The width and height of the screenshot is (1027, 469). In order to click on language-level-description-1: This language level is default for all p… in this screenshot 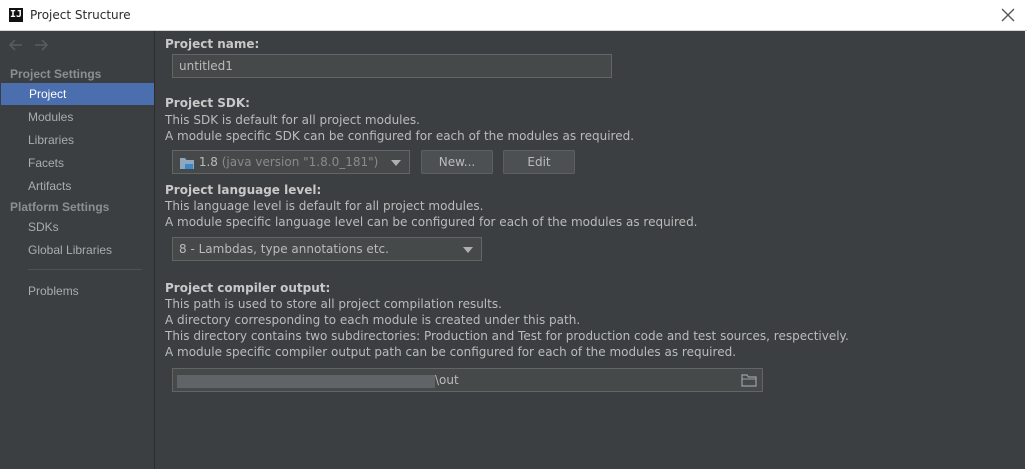, I will do `click(324, 206)`.